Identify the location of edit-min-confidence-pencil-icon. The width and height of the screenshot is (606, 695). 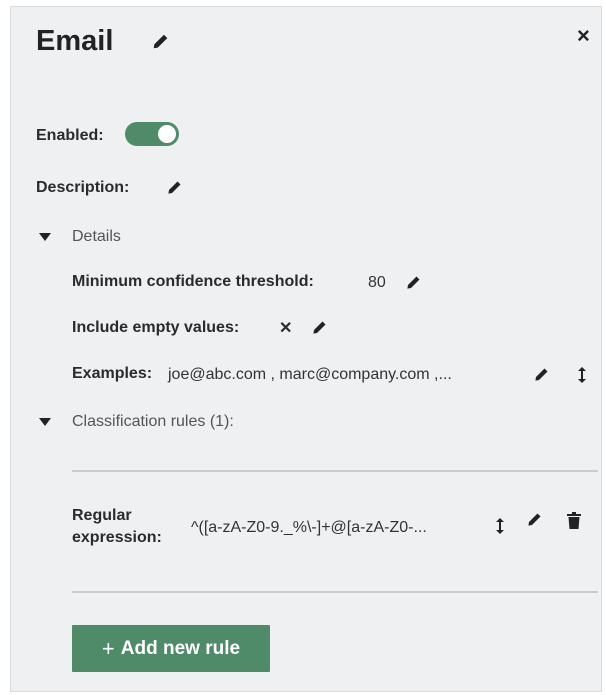
(413, 283).